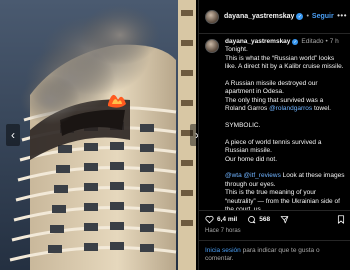  I want to click on post-header: dayana_yastremskay ✓ • Seguir •••, so click(274, 17).